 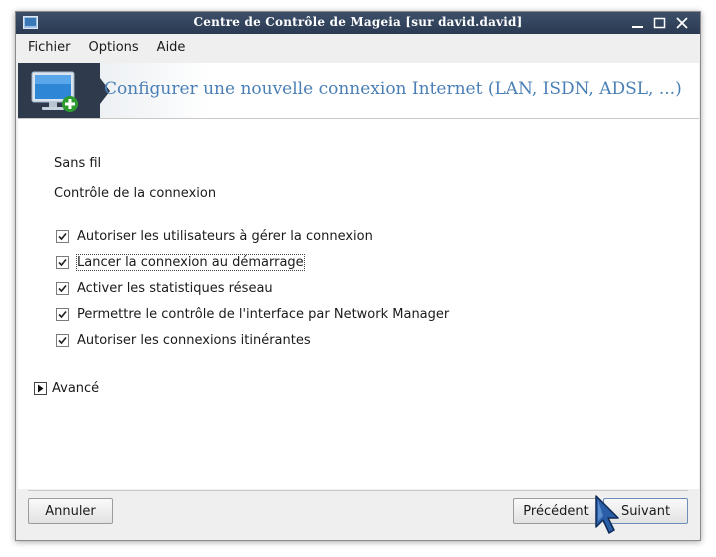 What do you see at coordinates (607, 514) in the screenshot?
I see `mouse-pointer-icon` at bounding box center [607, 514].